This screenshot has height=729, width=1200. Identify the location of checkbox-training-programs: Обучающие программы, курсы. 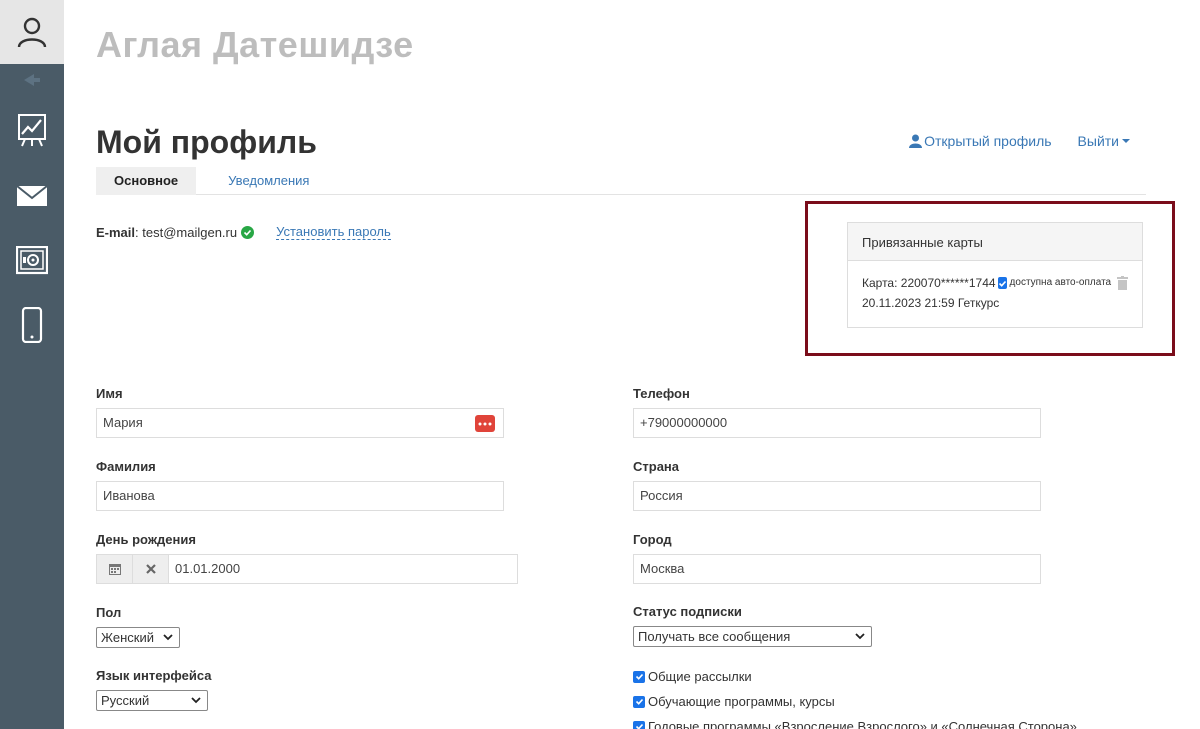
(734, 701).